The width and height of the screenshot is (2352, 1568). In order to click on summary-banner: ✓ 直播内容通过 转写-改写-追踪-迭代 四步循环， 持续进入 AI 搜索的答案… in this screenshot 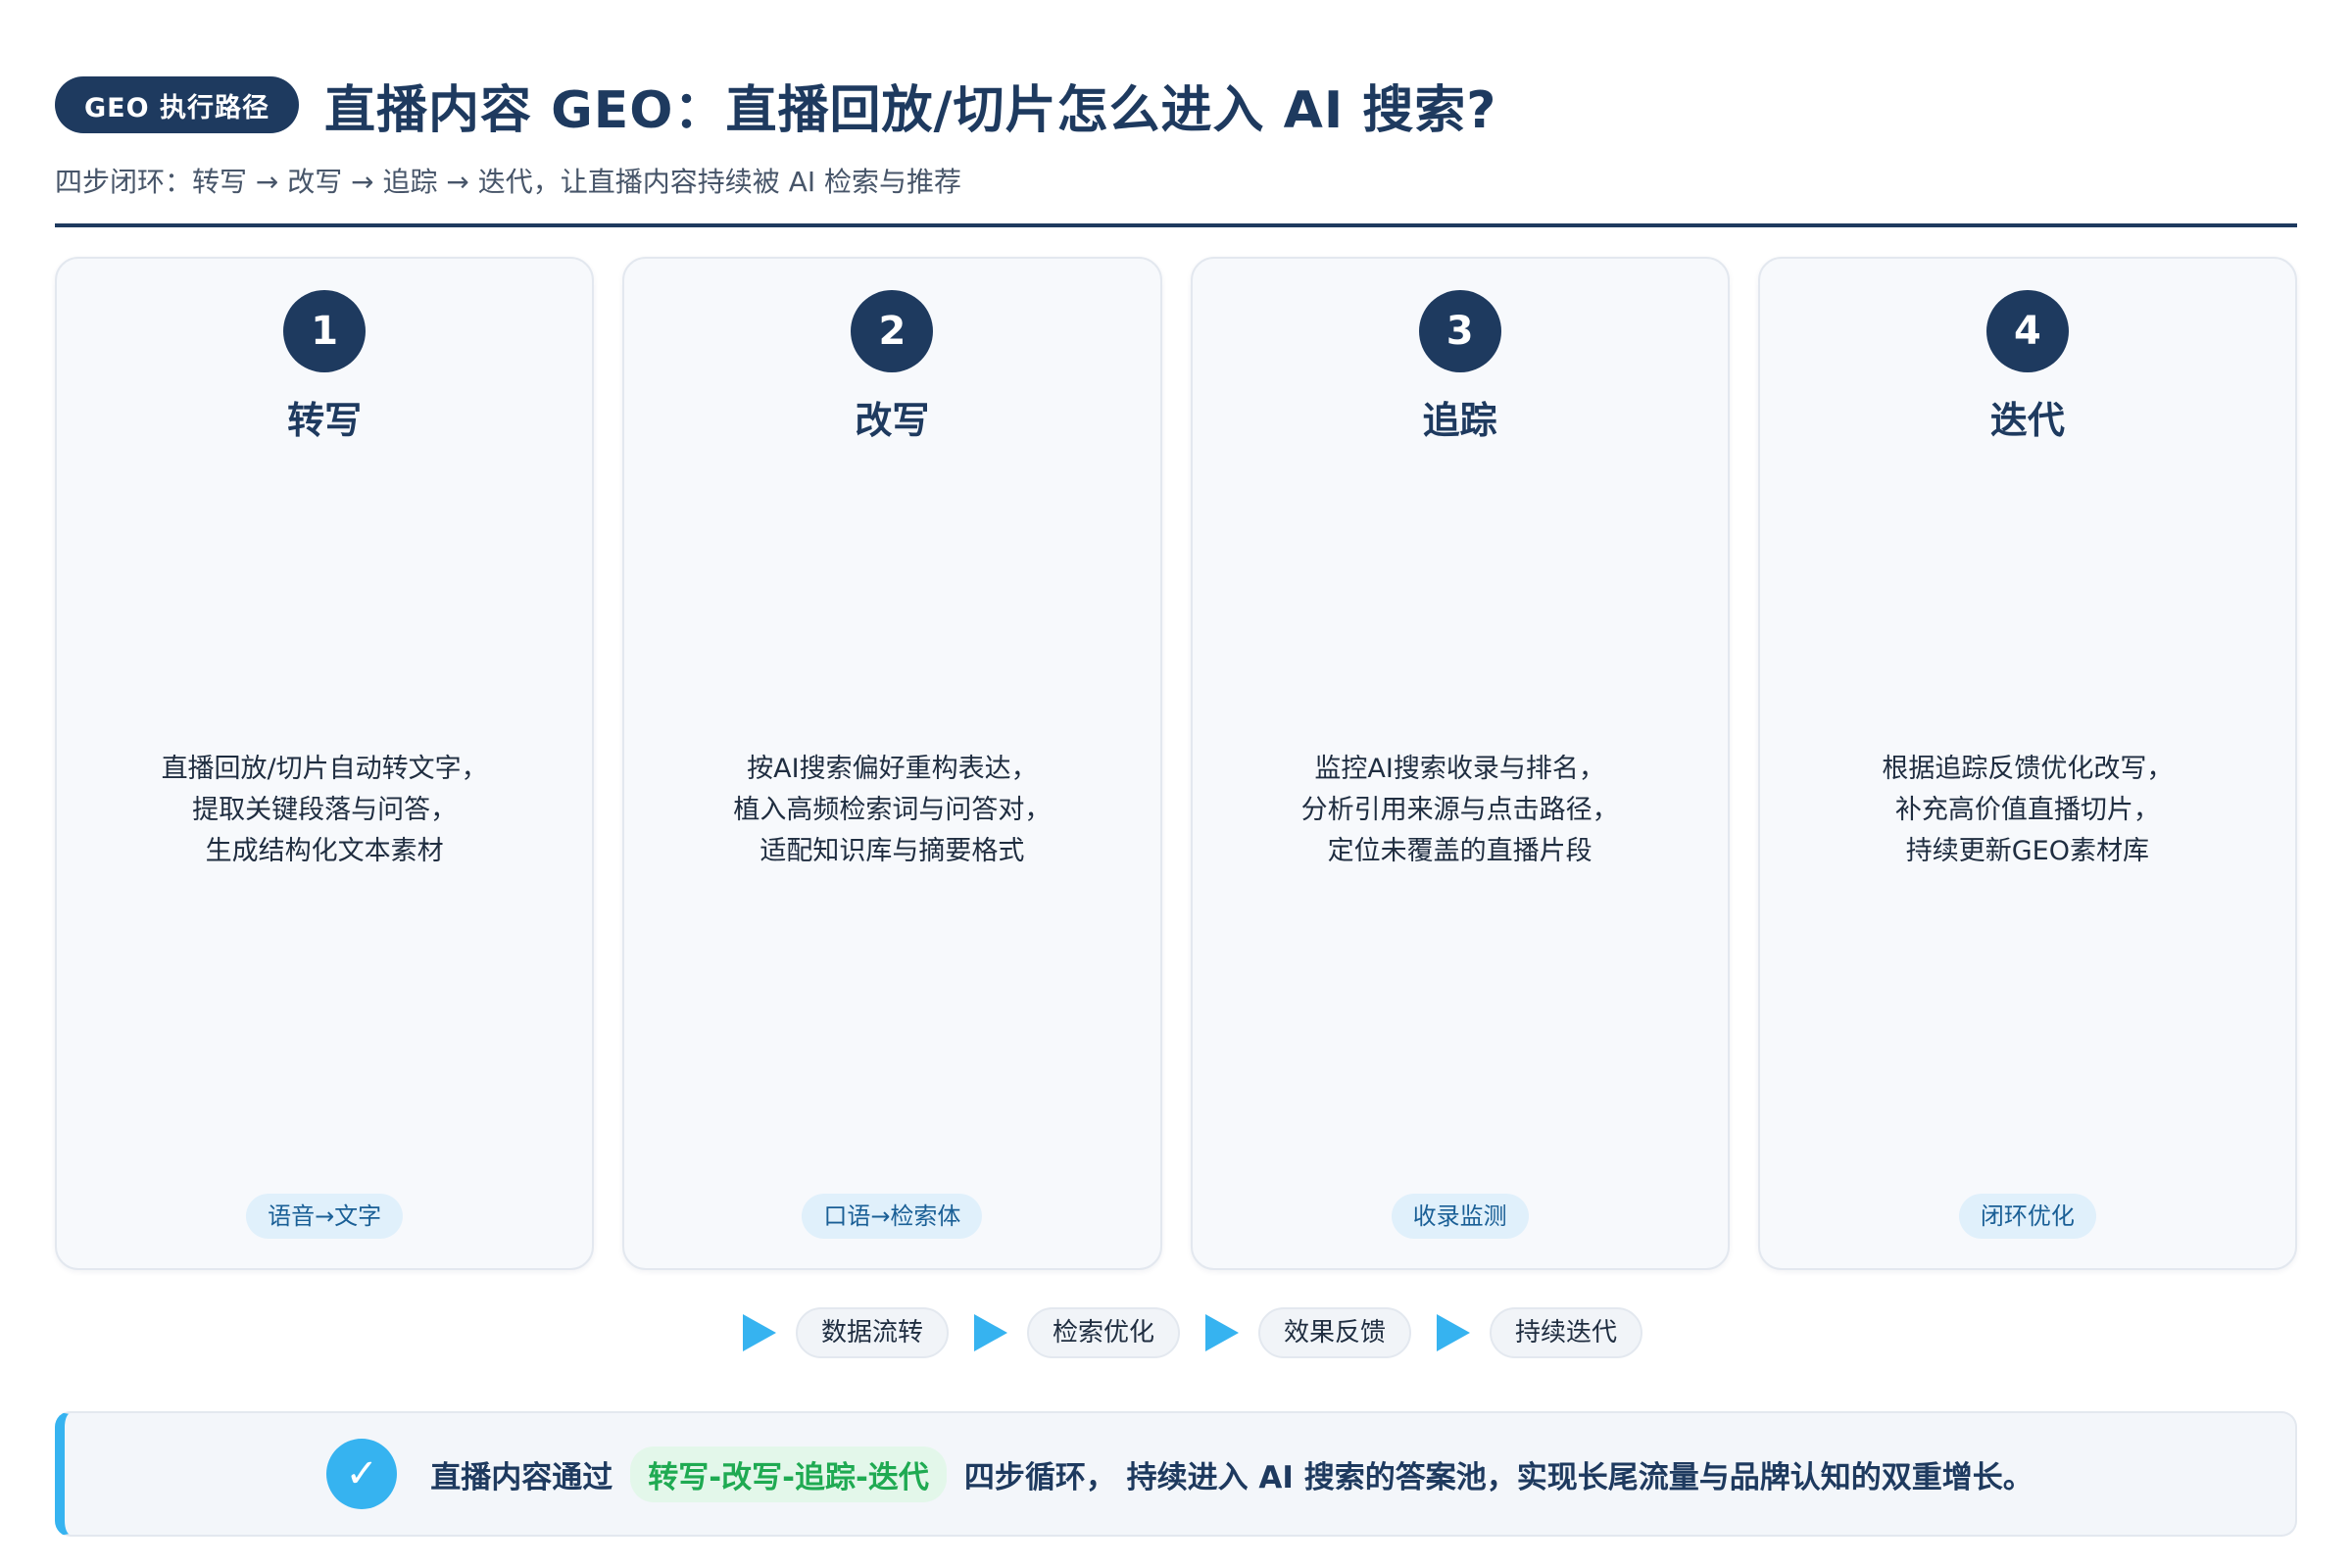, I will do `click(1176, 1474)`.